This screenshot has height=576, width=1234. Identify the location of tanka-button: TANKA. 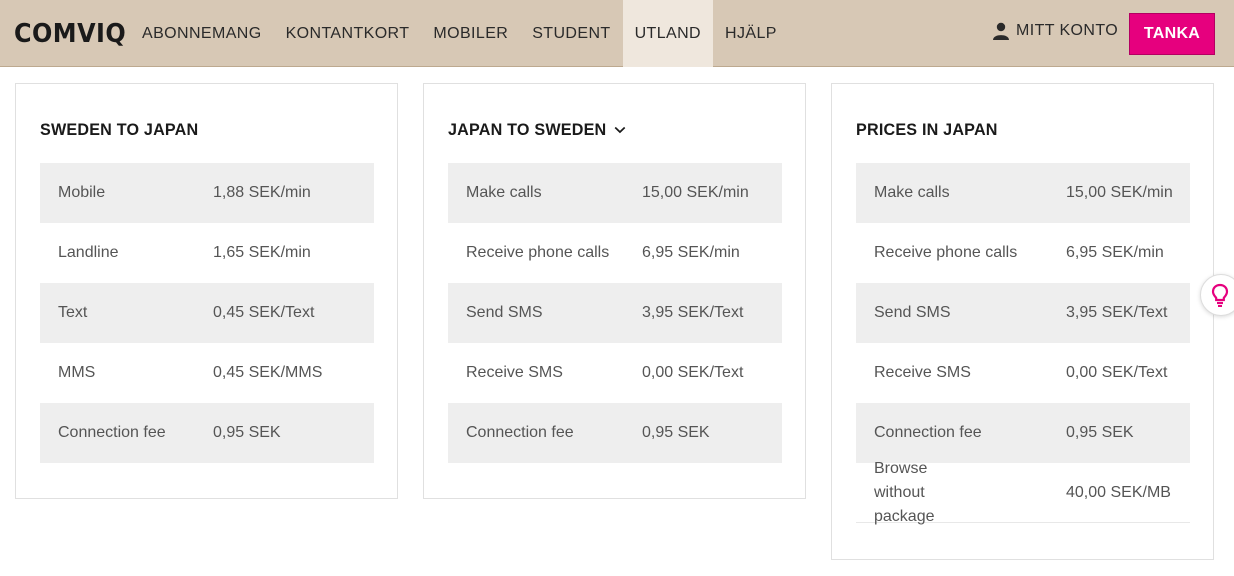
(1172, 34).